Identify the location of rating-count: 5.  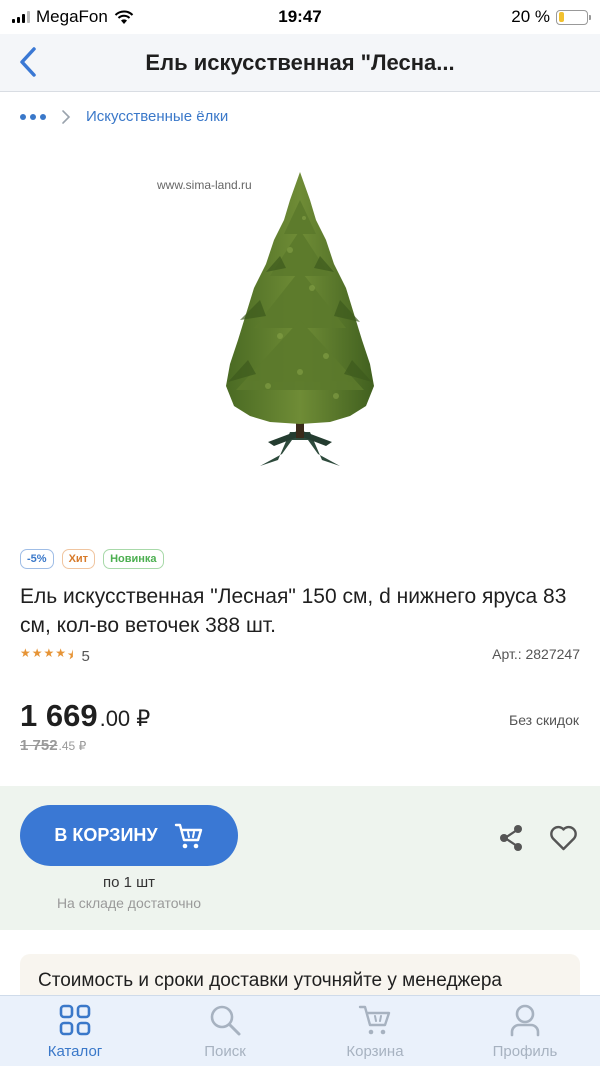
(85, 656).